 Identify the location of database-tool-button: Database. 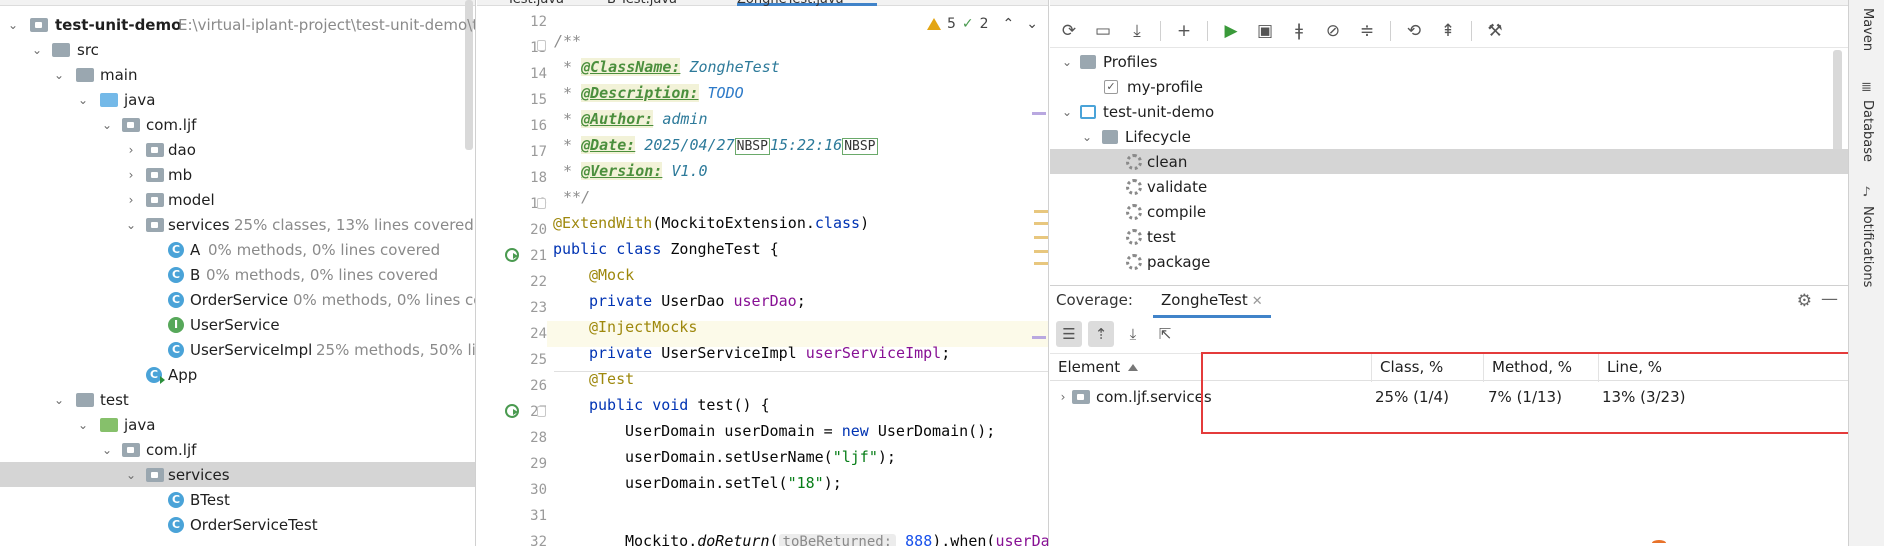
(1867, 131).